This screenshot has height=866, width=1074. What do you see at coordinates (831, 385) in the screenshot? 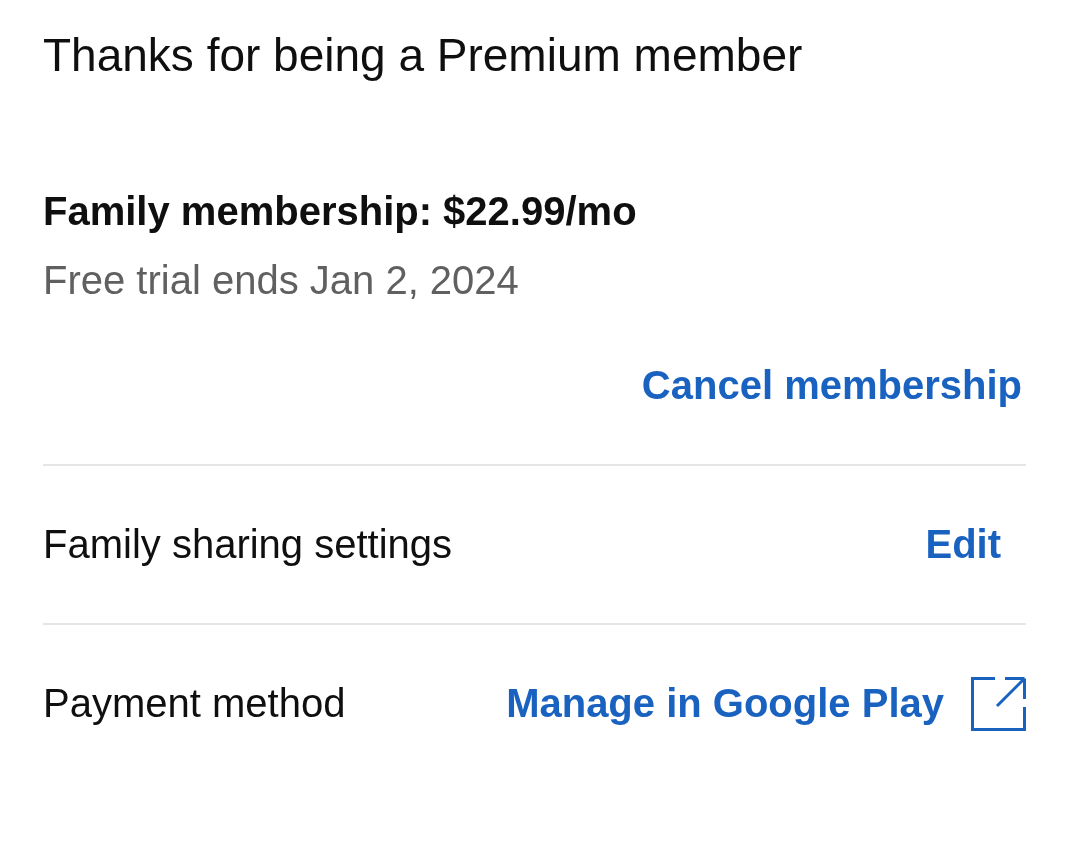
I see `cancel-membership-link: Cancel membership` at bounding box center [831, 385].